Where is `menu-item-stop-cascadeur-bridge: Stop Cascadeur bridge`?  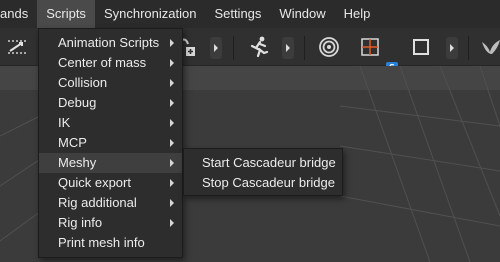 menu-item-stop-cascadeur-bridge: Stop Cascadeur bridge is located at coordinates (263, 183).